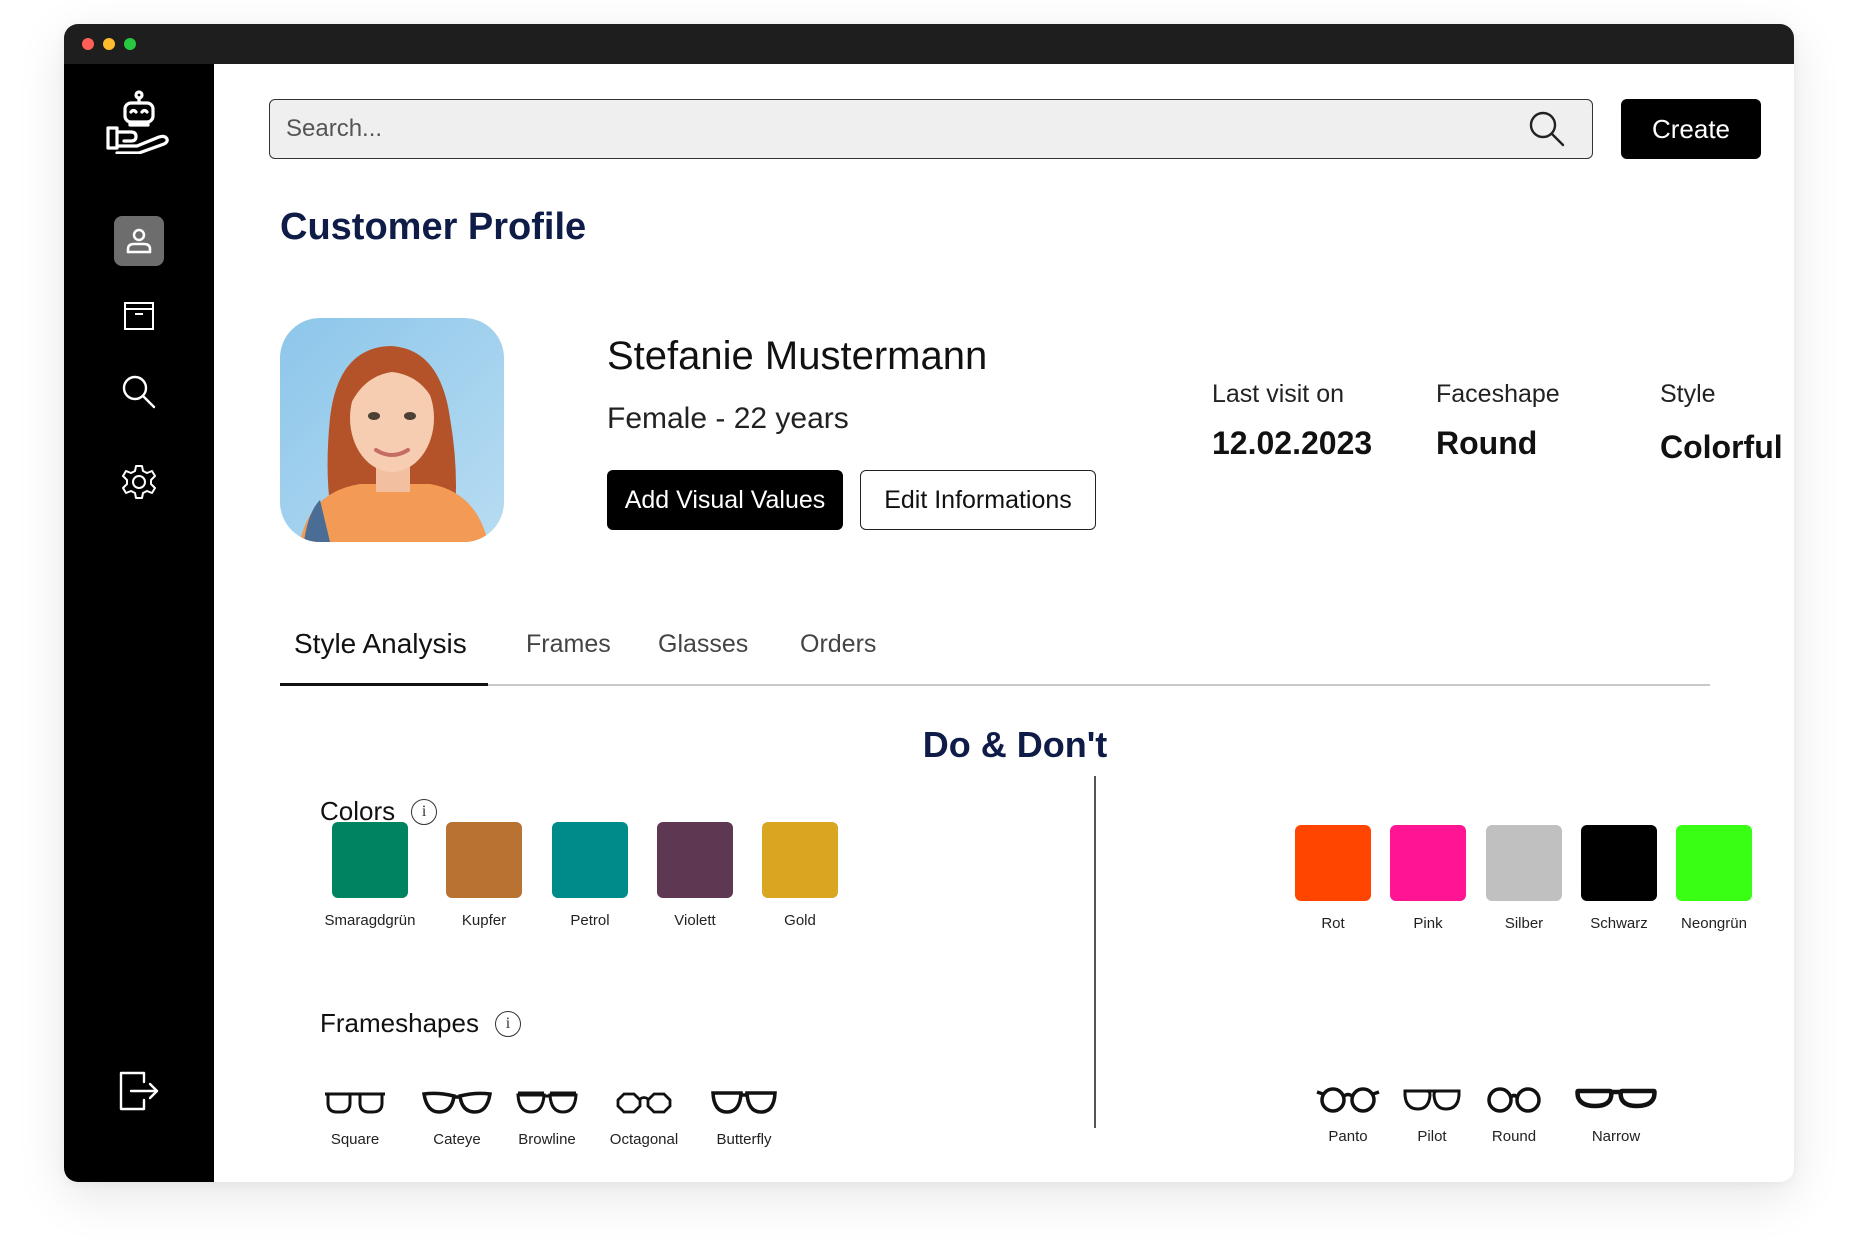 This screenshot has height=1245, width=1856. What do you see at coordinates (590, 920) in the screenshot?
I see `color-swatch-label: Petrol` at bounding box center [590, 920].